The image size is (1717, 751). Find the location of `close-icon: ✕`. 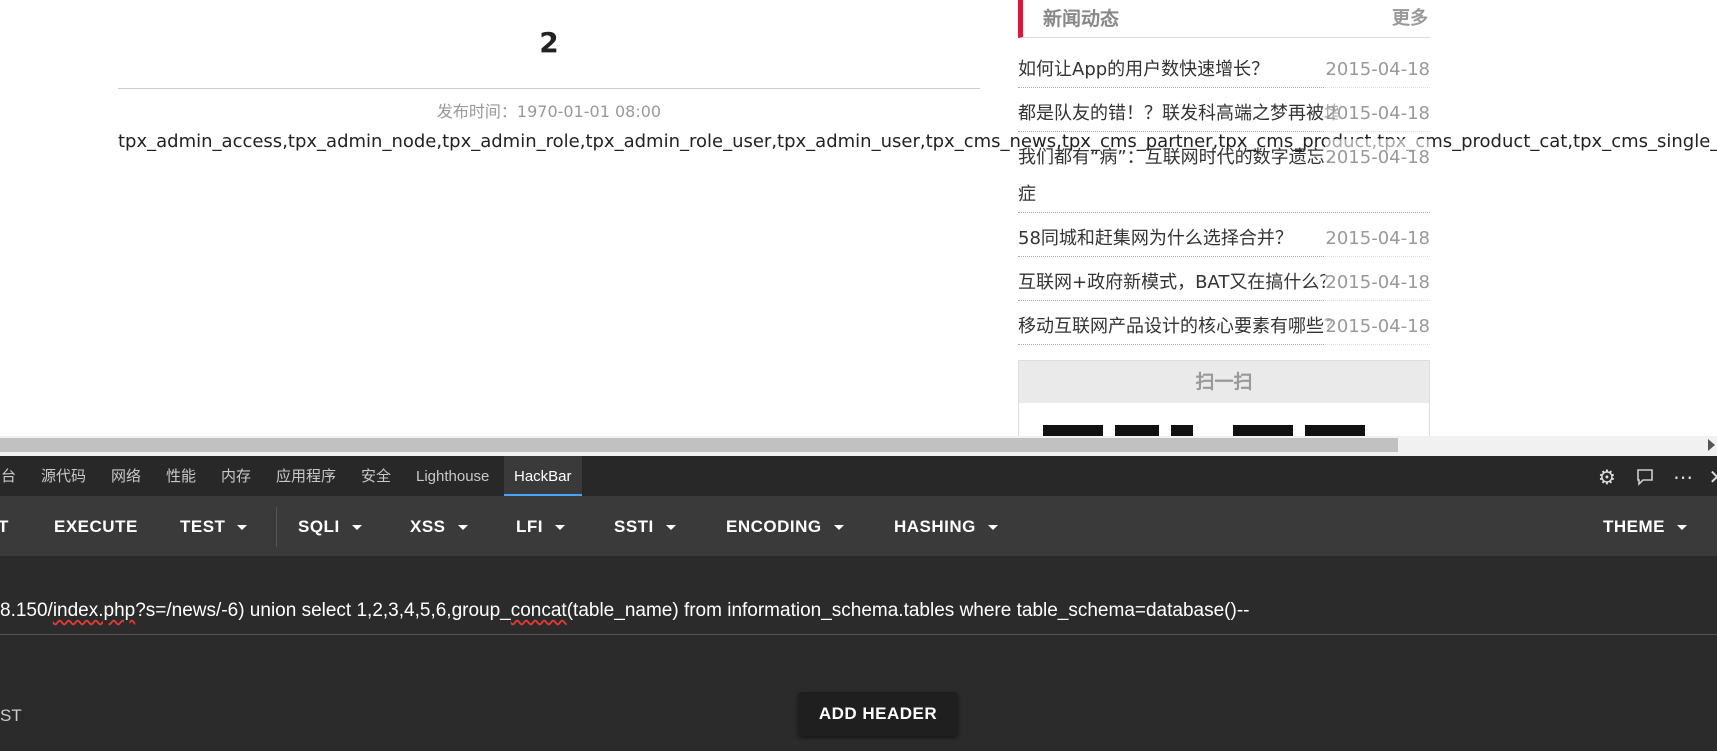

close-icon: ✕ is located at coordinates (1711, 477).